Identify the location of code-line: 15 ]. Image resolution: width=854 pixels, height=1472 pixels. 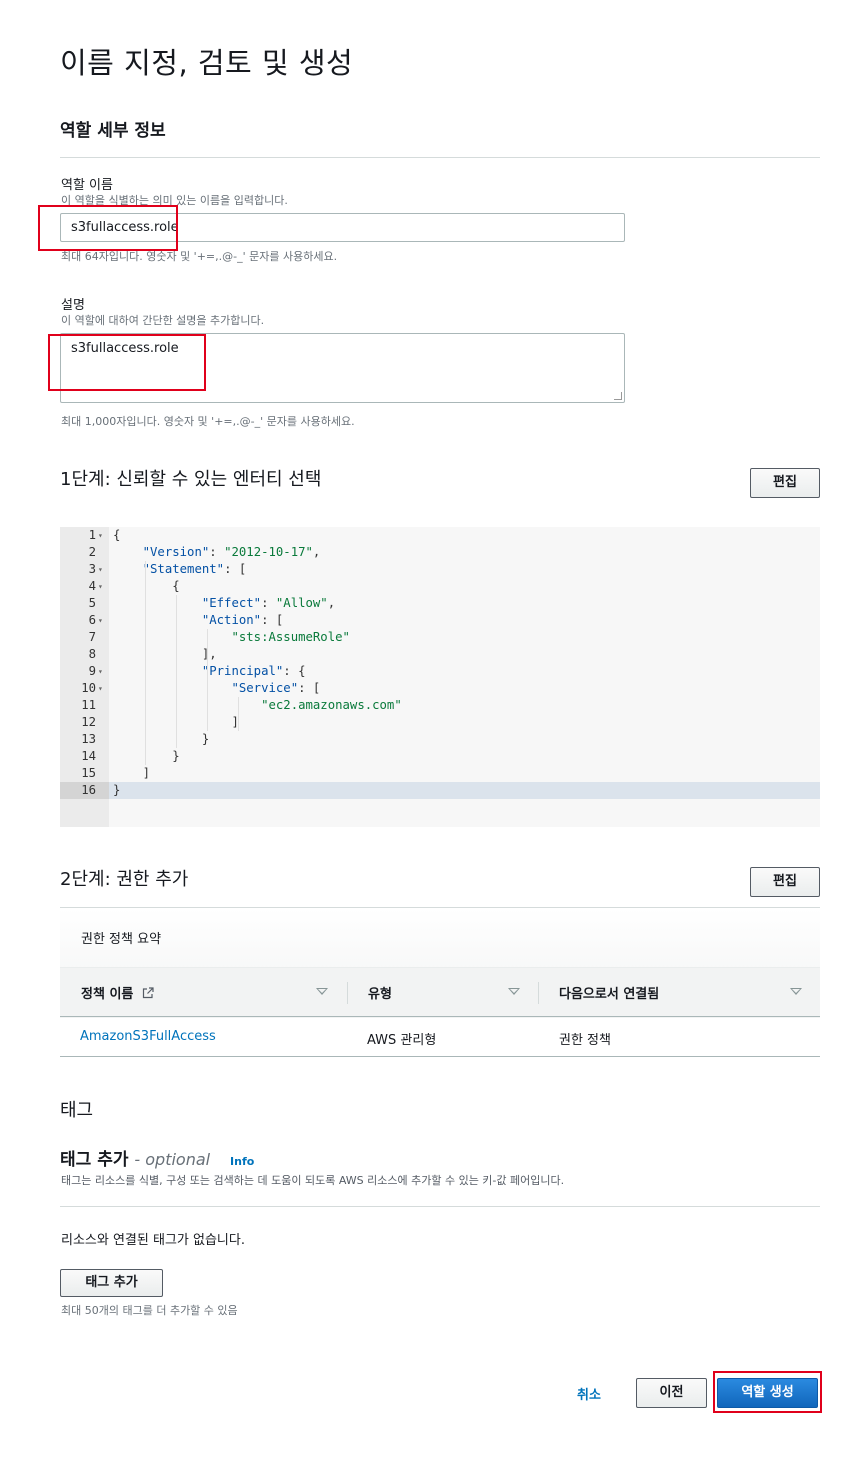
(440, 773).